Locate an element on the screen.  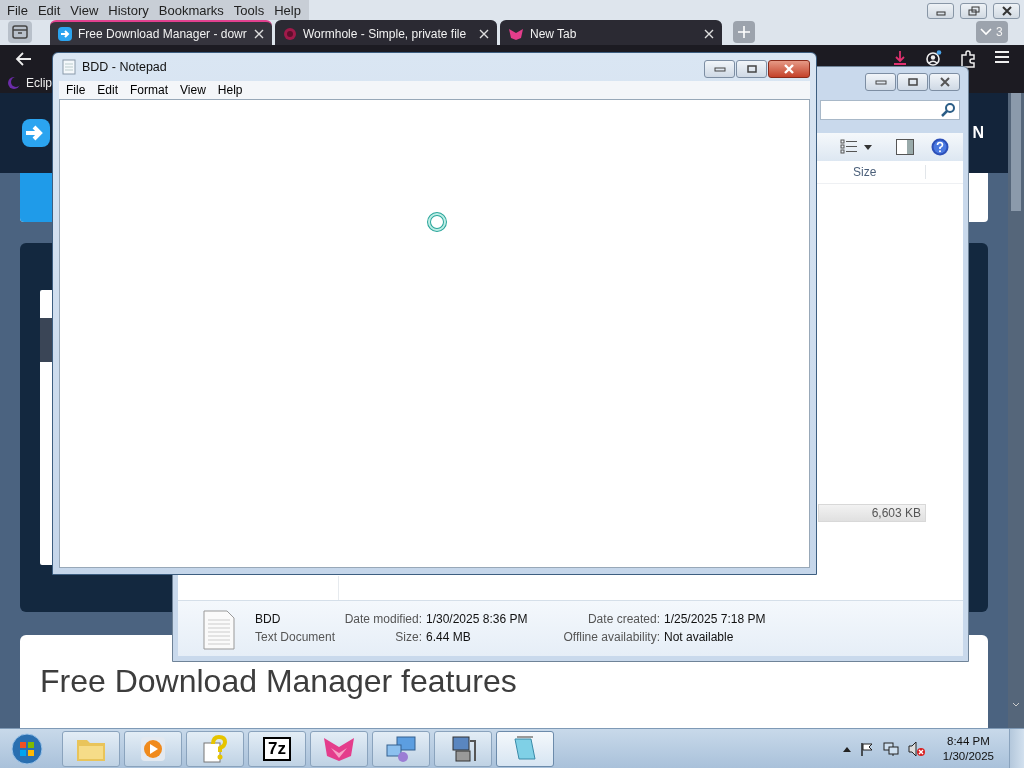
busy-cursor-icon is located at coordinates (437, 222).